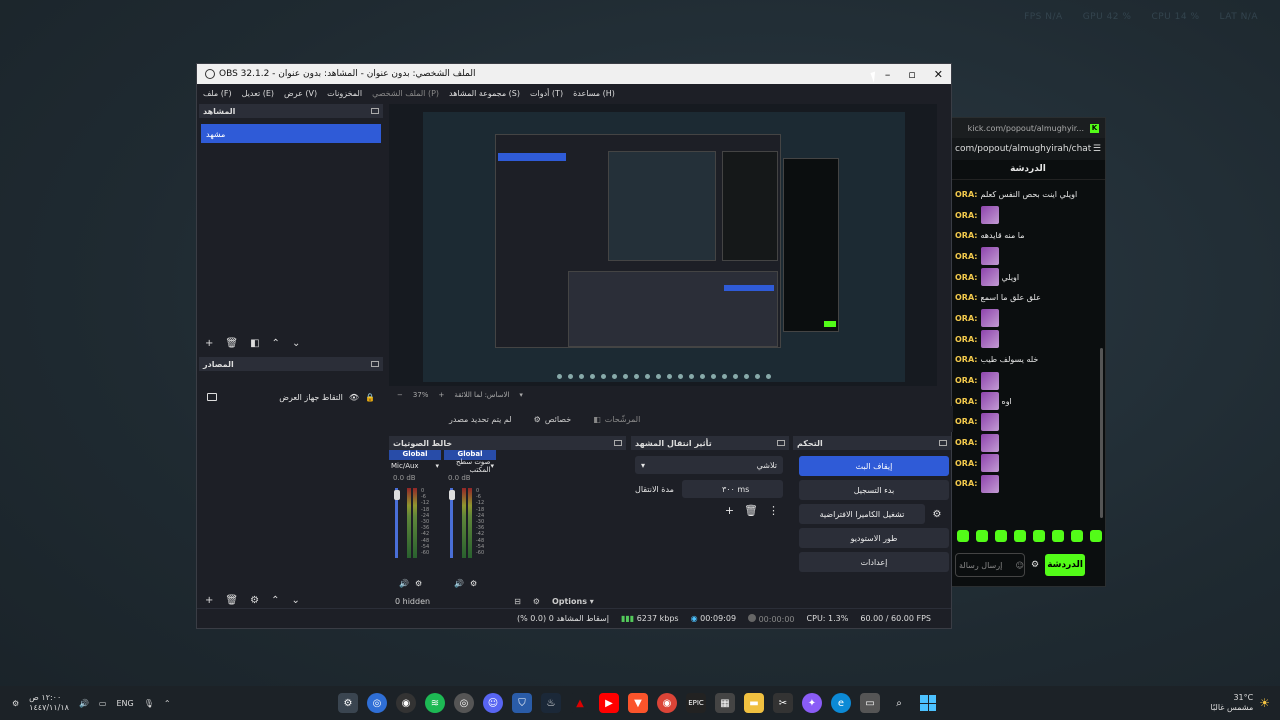 This screenshot has height=720, width=1280. What do you see at coordinates (405, 93) in the screenshot?
I see `menu-item: الملف الشخصي (P)` at bounding box center [405, 93].